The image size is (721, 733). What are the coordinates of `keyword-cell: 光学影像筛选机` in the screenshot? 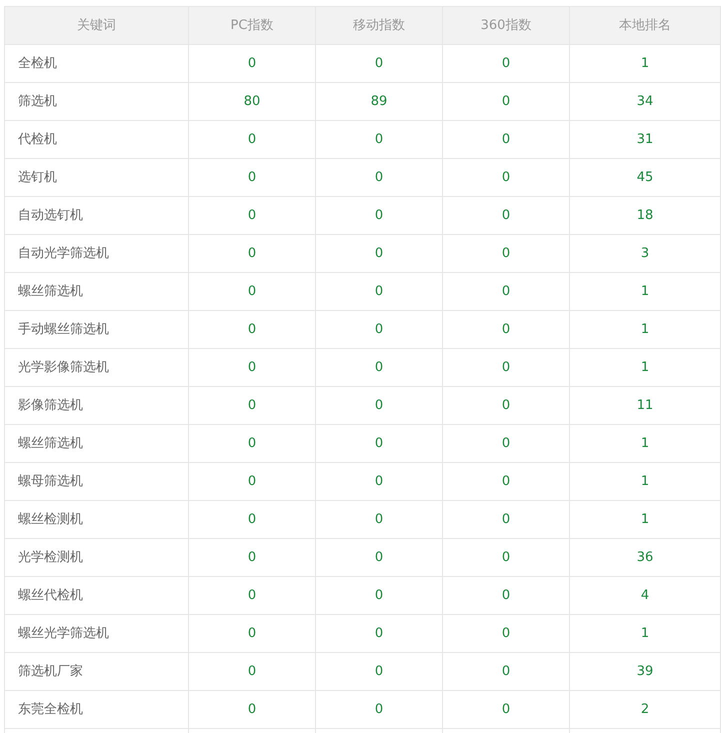 It's located at (96, 367).